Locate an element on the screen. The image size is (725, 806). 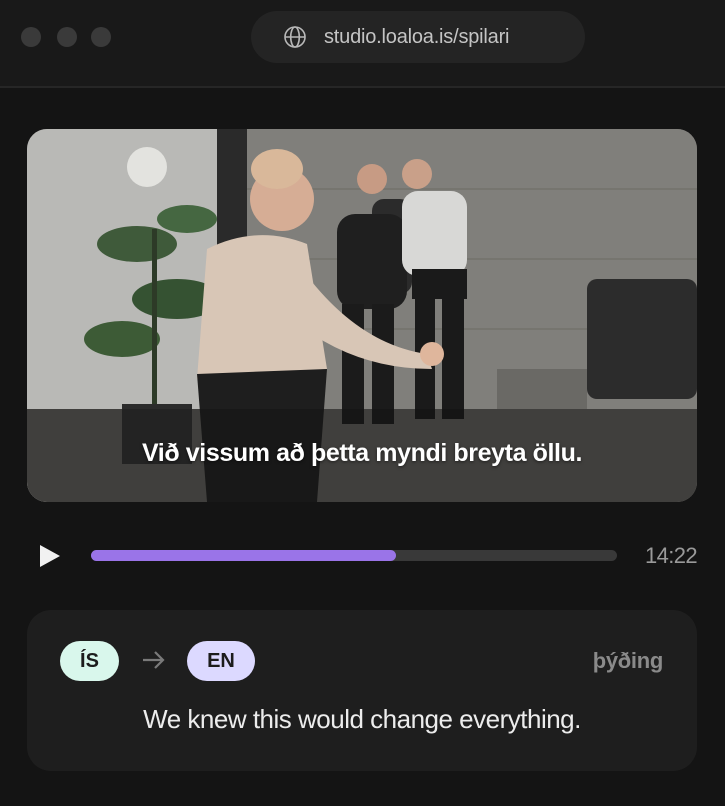
title-bar: studio.loaloa.is/spilari is located at coordinates (362, 44).